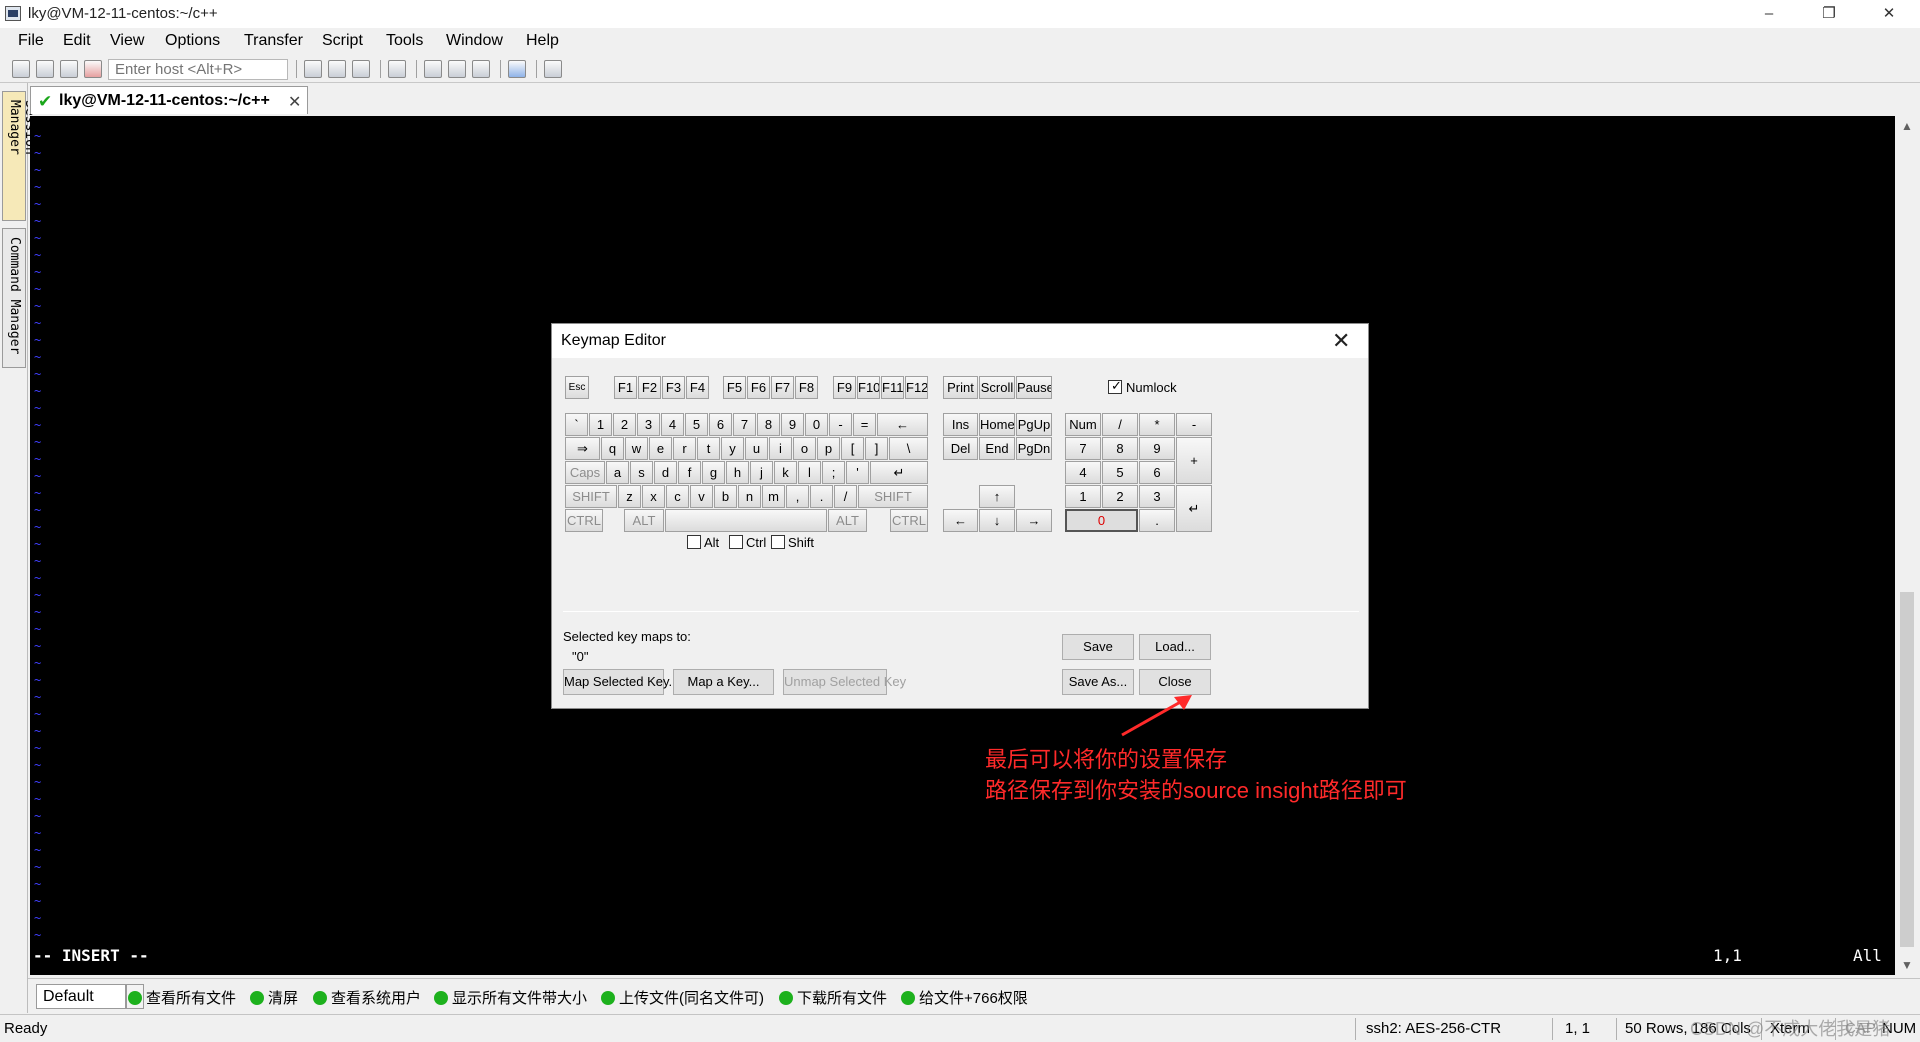 The image size is (1920, 1042). Describe the element at coordinates (746, 520) in the screenshot. I see `key-space` at that location.